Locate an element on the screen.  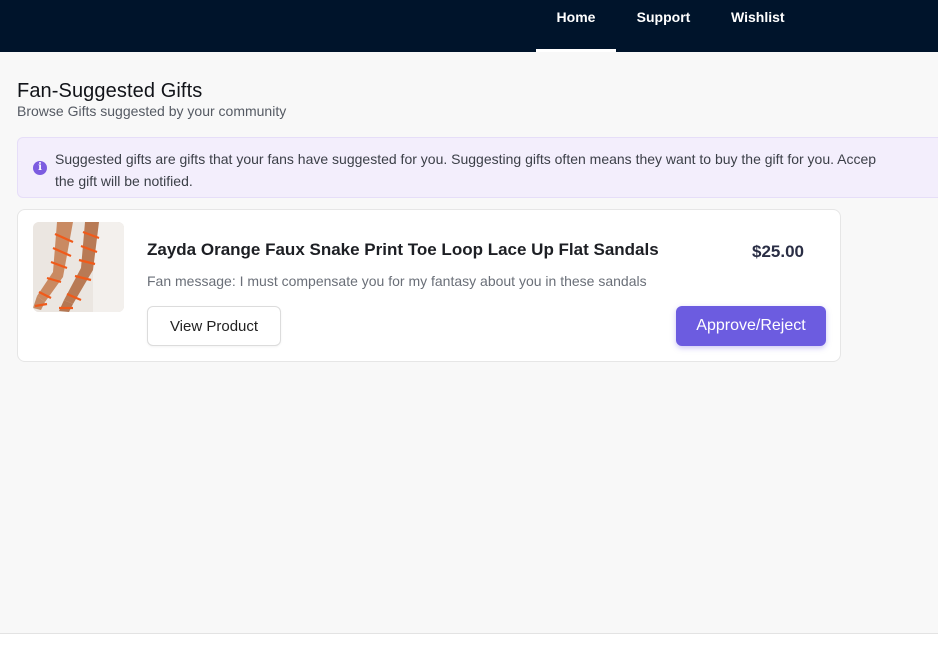
main-nav: Home Support Wishlist is located at coordinates (668, 26).